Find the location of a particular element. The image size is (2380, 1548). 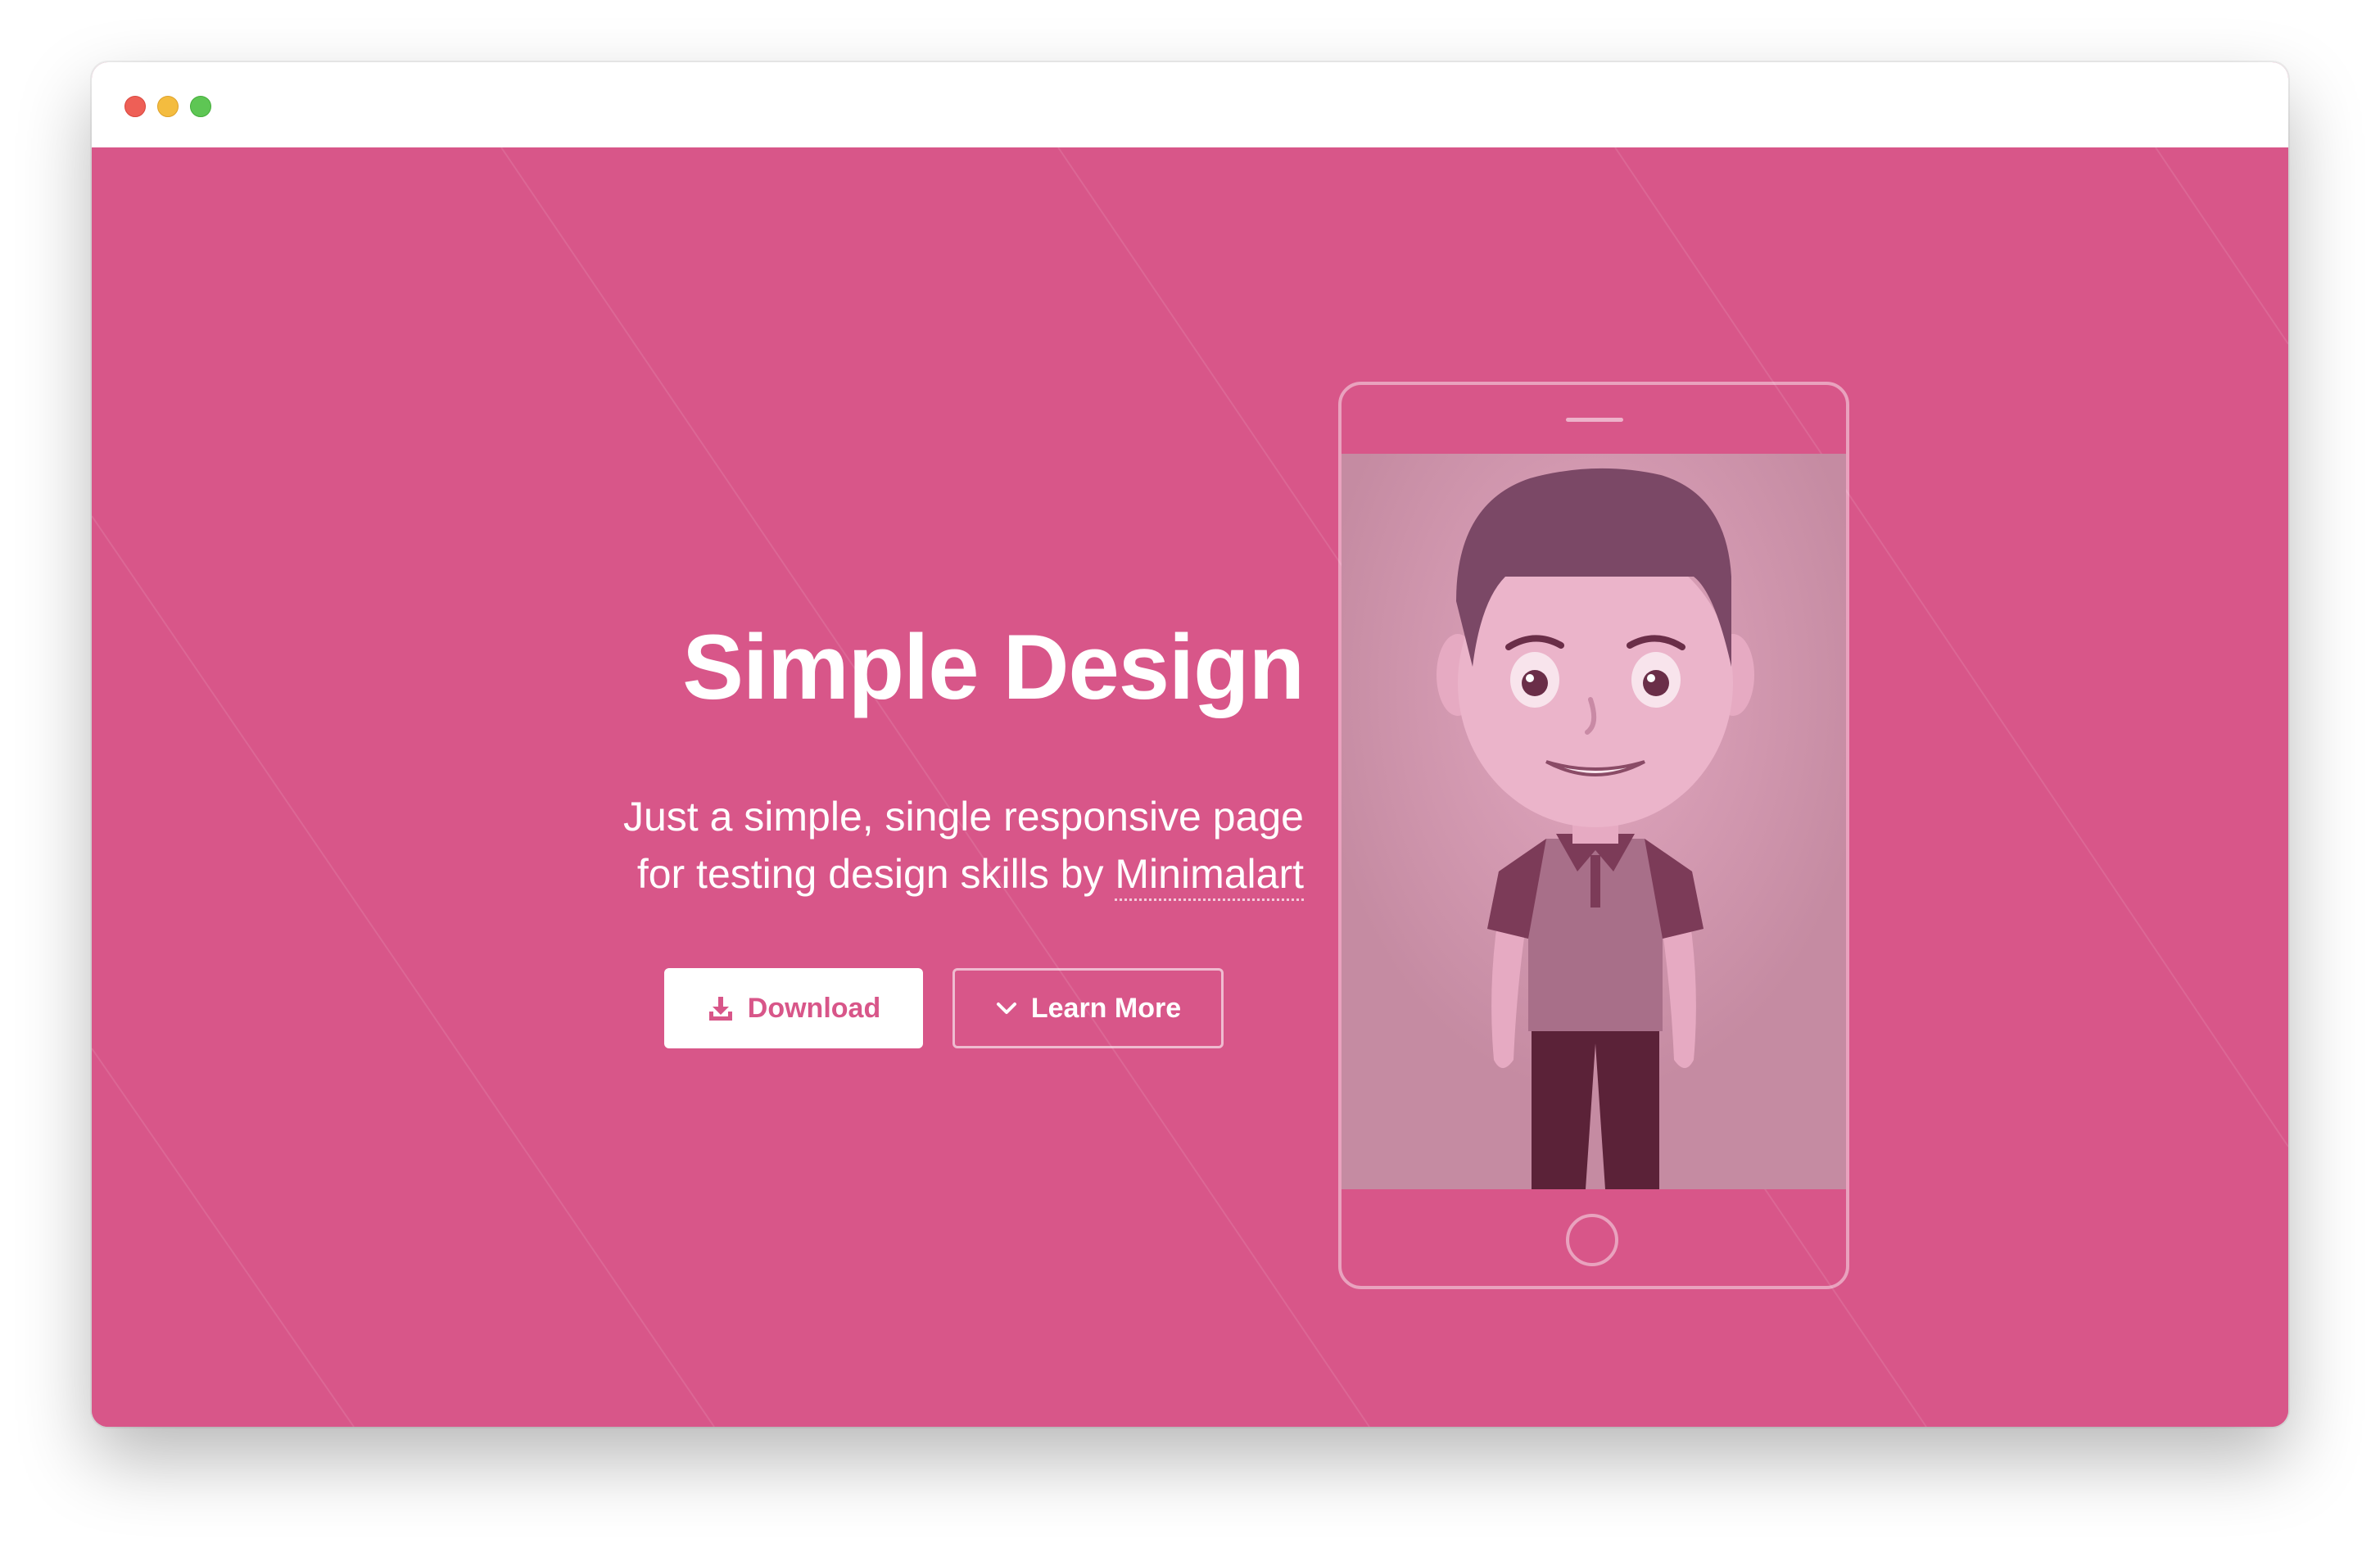

chevron-down-icon is located at coordinates (1007, 1008).